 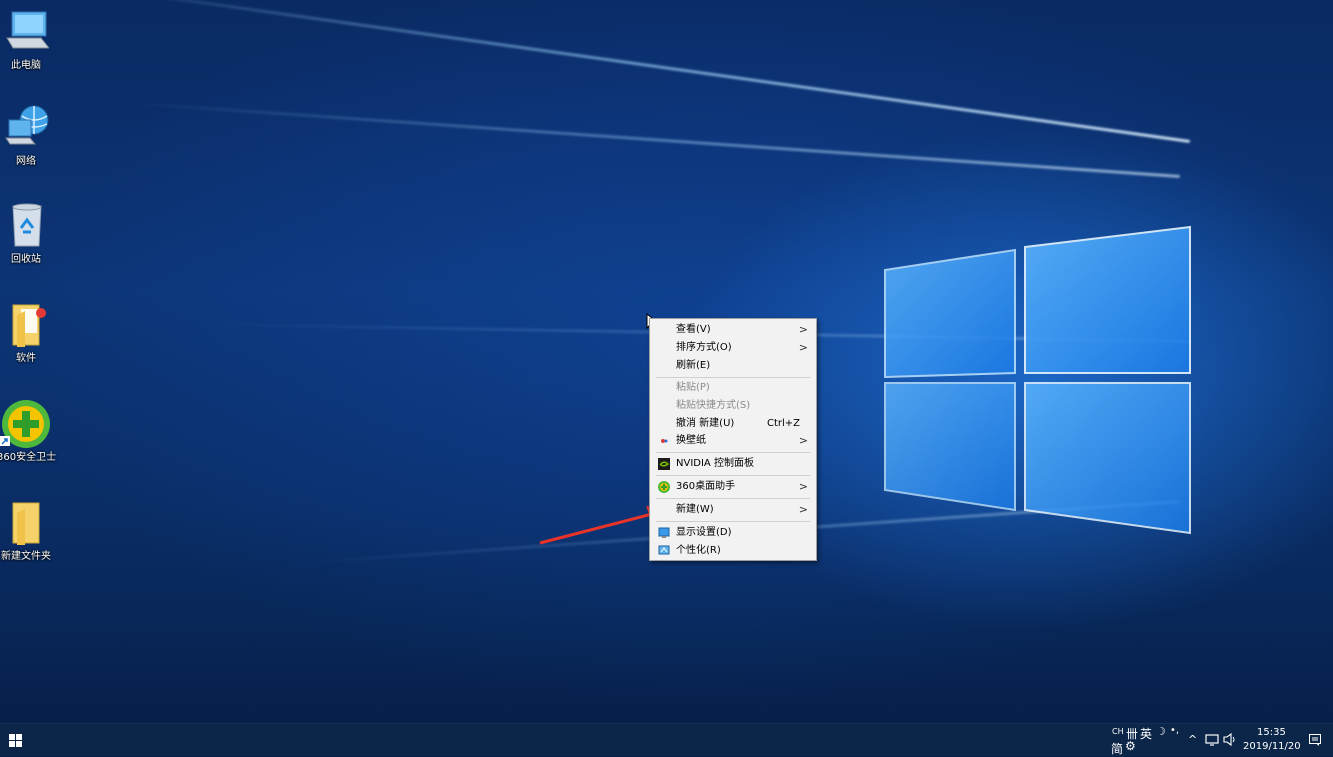 I want to click on ime-simplified-toggle: 简, so click(x=1117, y=748).